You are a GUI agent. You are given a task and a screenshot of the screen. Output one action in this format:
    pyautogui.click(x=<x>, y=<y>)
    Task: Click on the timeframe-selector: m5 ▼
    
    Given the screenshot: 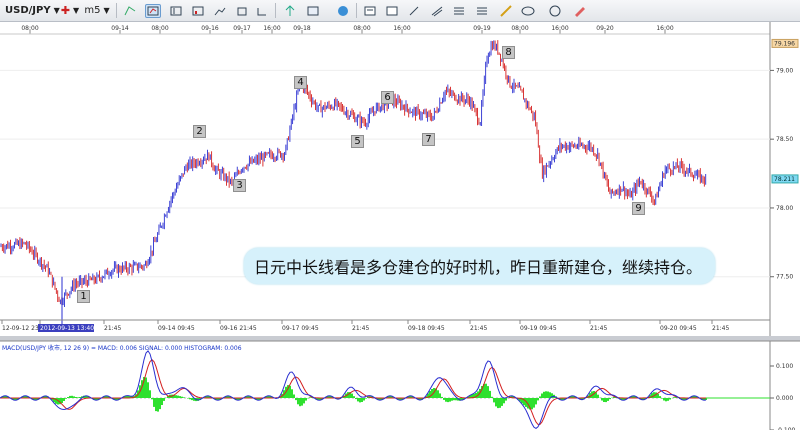 What is the action you would take?
    pyautogui.click(x=97, y=10)
    